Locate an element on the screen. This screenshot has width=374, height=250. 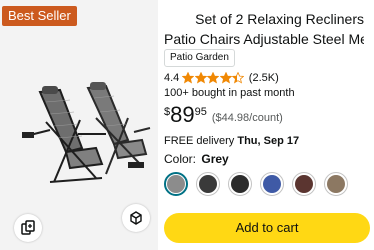
star-rating is located at coordinates (213, 78).